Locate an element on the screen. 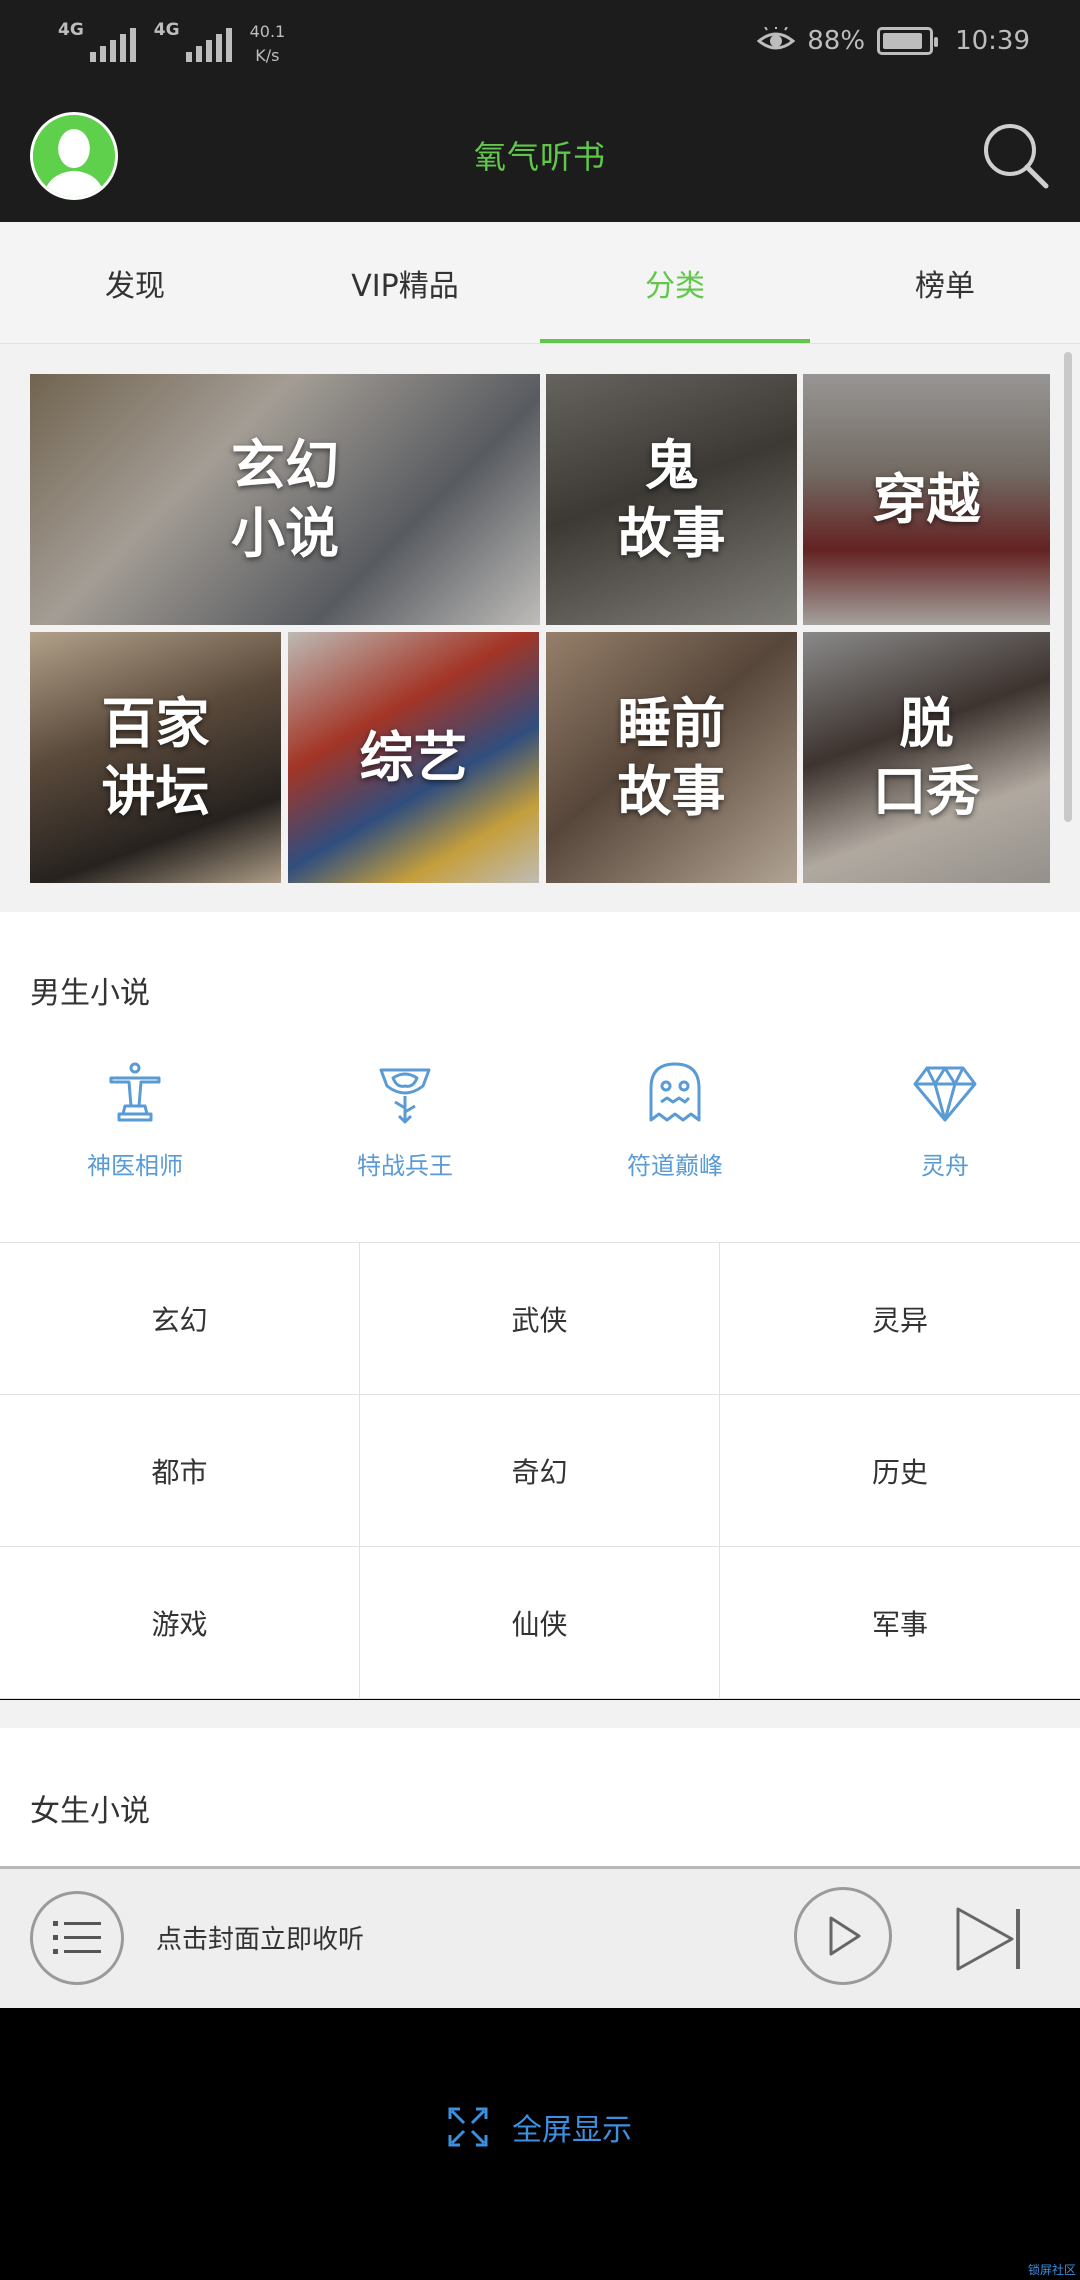 The width and height of the screenshot is (1080, 2280). clock: 10:39 is located at coordinates (992, 41).